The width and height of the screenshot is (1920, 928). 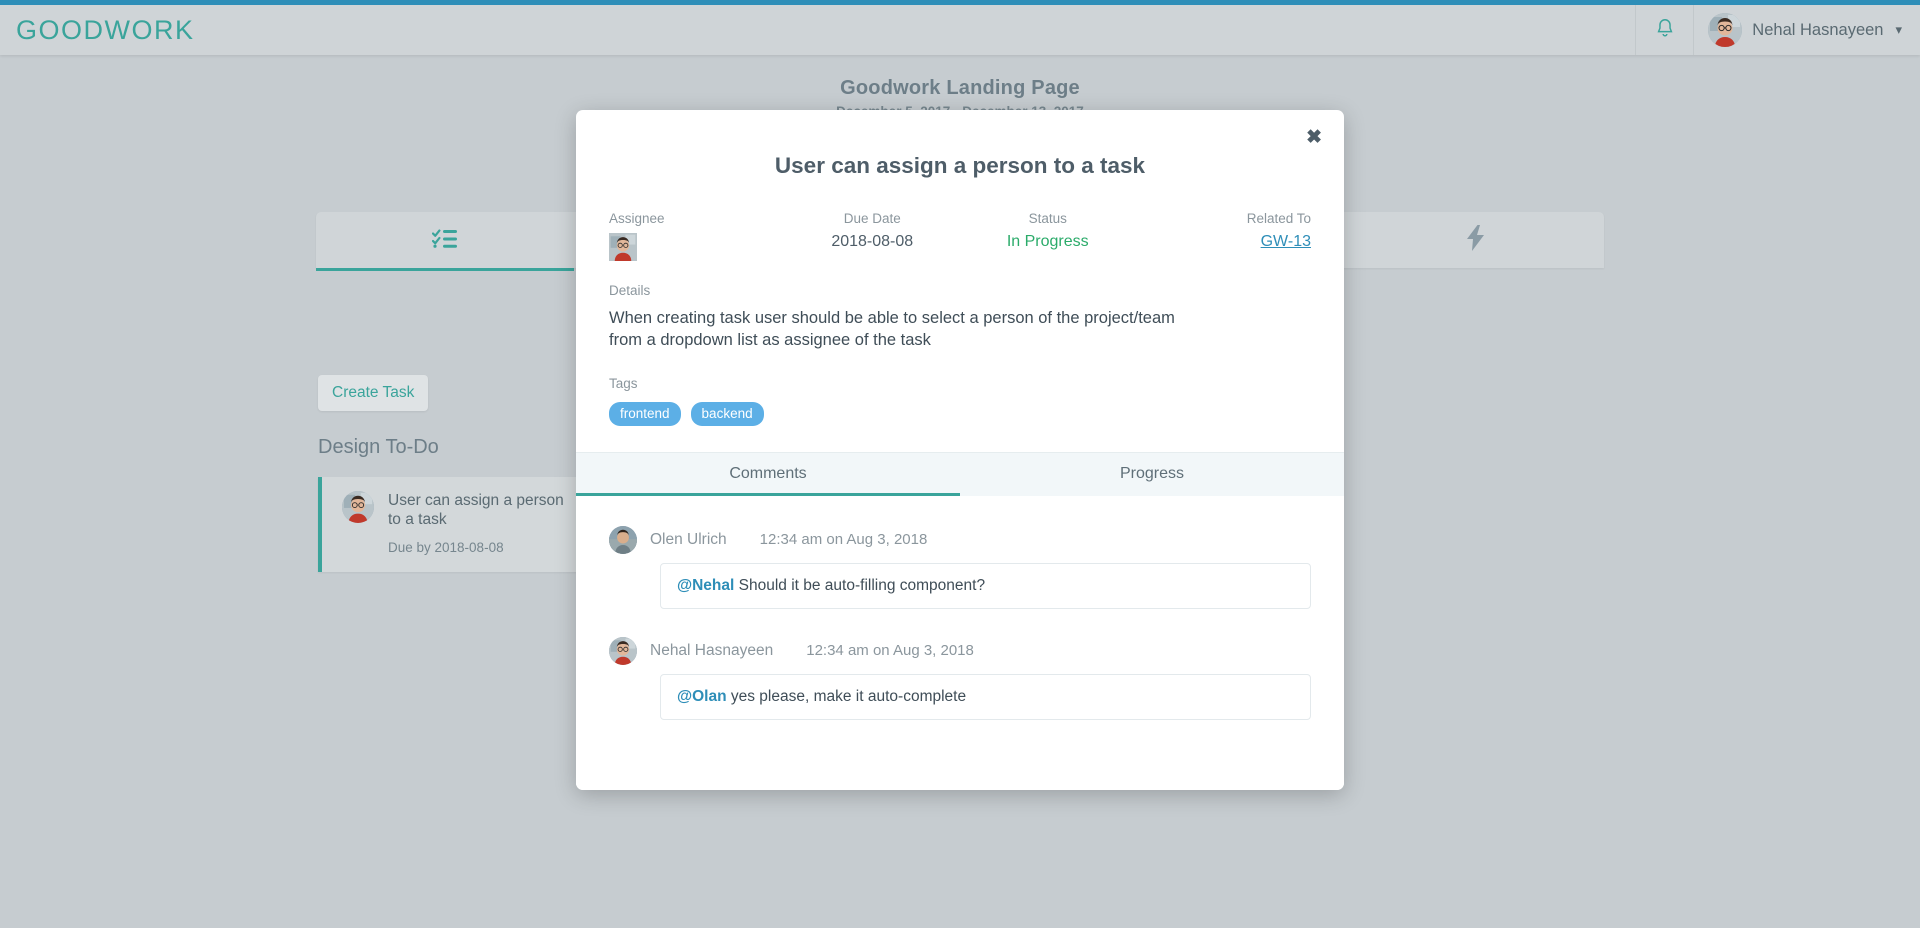 What do you see at coordinates (702, 696) in the screenshot?
I see `mention-link: @Olan` at bounding box center [702, 696].